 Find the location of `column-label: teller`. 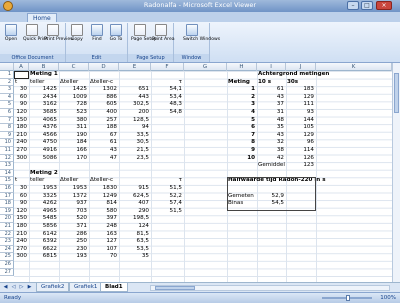

column-label: teller is located at coordinates (43, 83).